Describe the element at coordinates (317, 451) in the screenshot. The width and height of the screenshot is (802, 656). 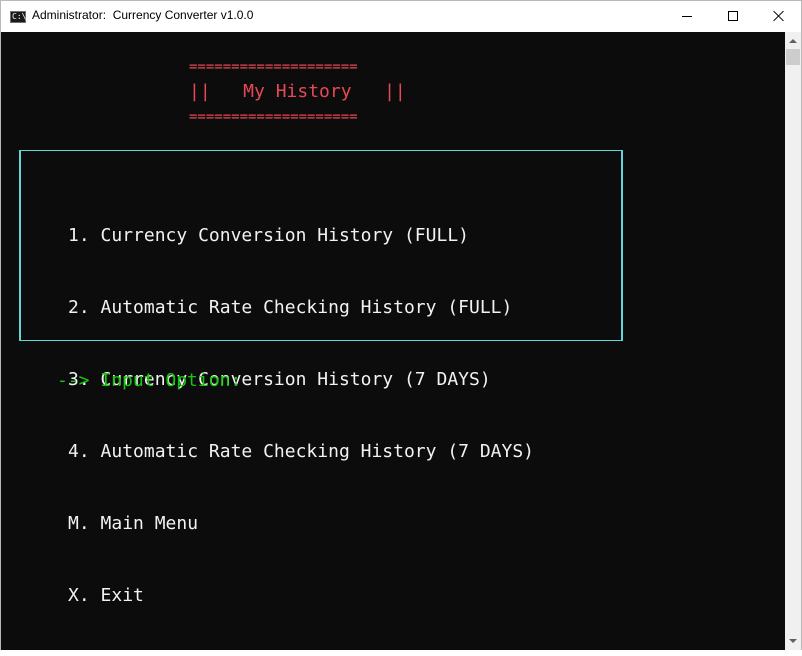
I see `menu-item-label: Automatic Rate Checking History (7 DAYS)` at that location.